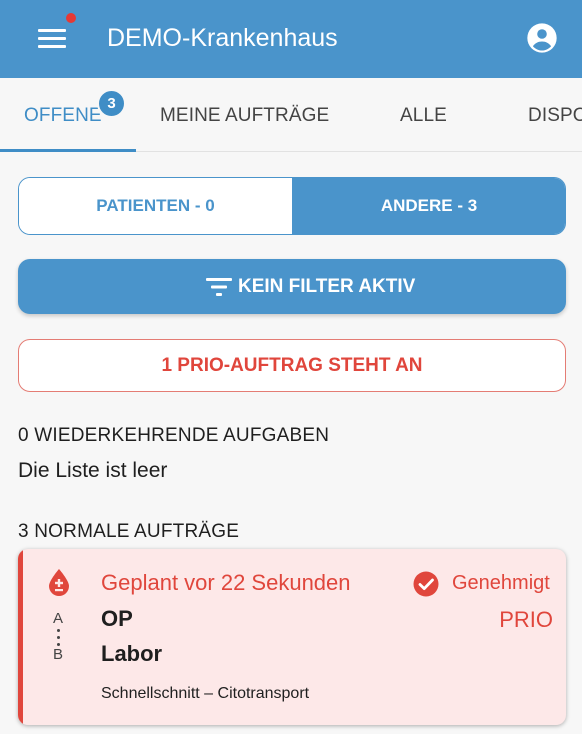  Describe the element at coordinates (428, 206) in the screenshot. I see `andere-segment-button: ANDERE - 3` at that location.